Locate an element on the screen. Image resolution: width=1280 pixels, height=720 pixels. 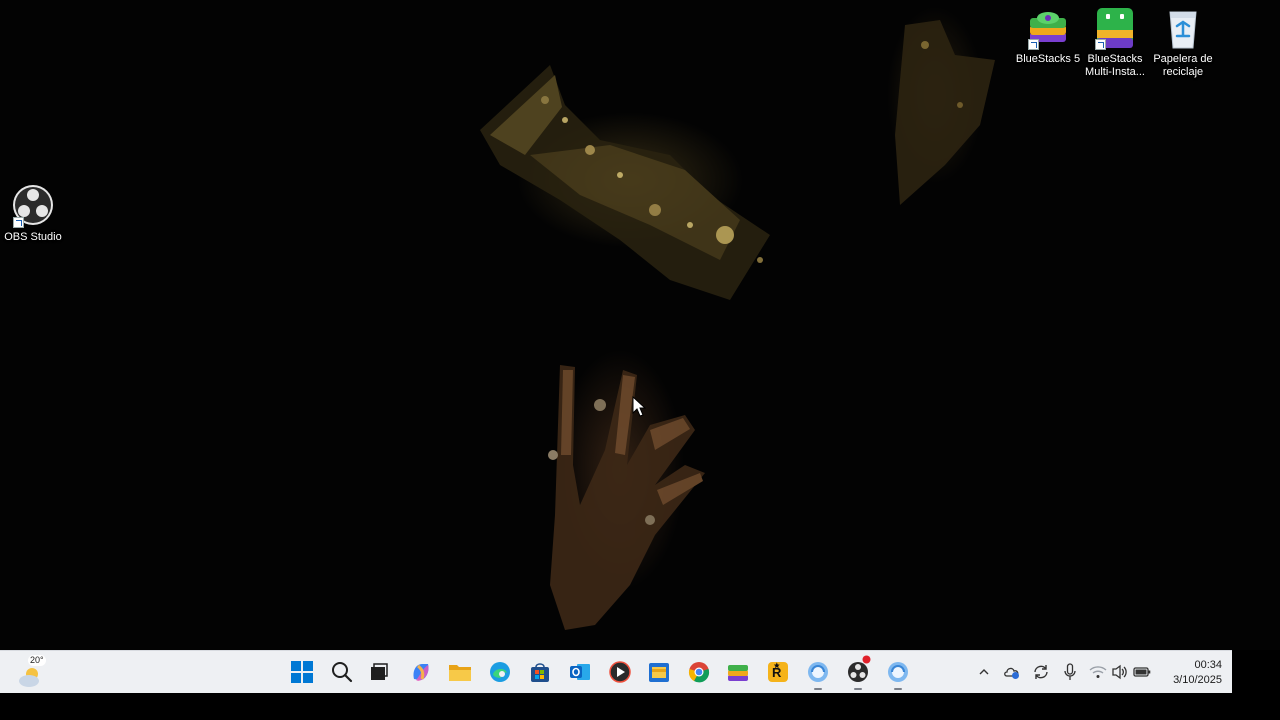
microsoft-store-button is located at coordinates (540, 672).